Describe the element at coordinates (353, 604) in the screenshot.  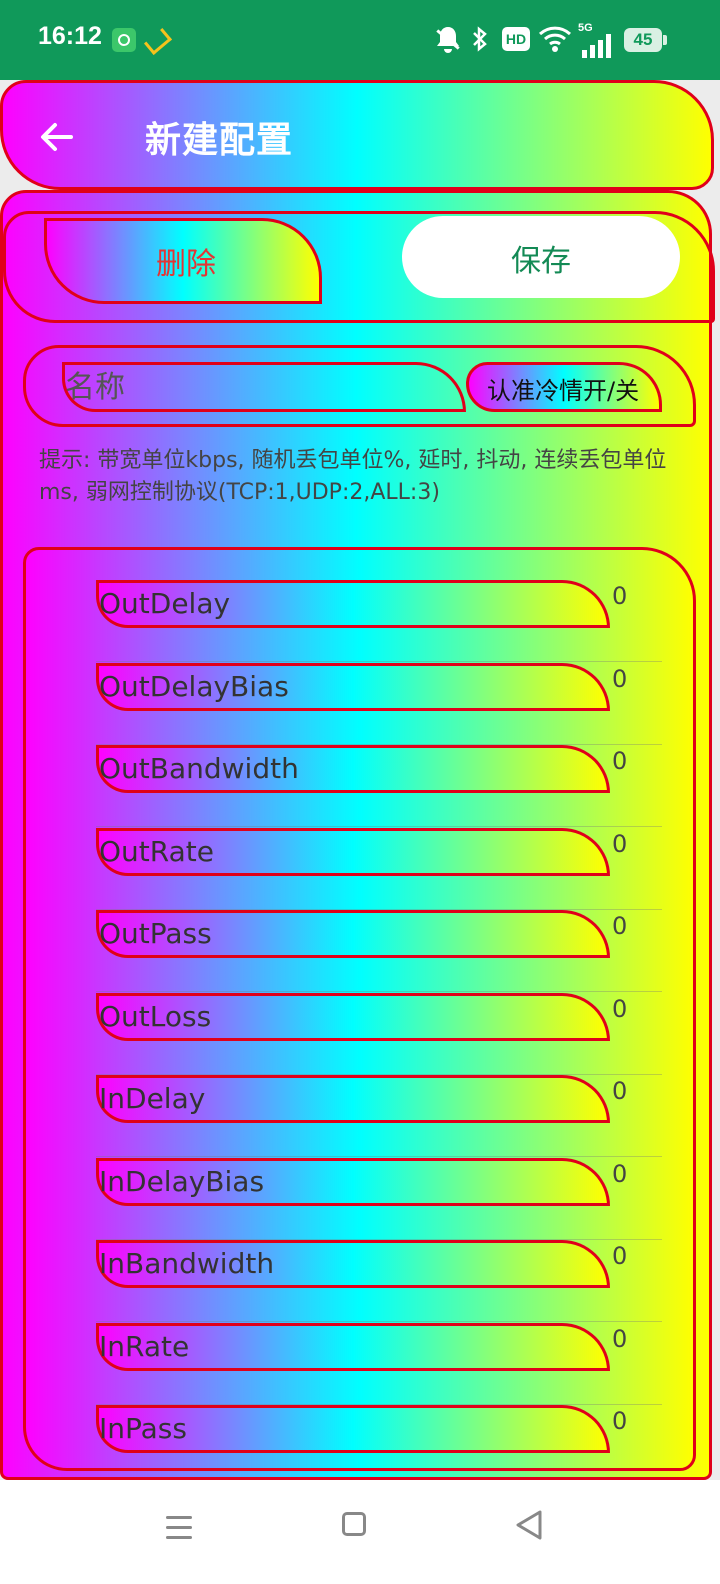
I see `param-input: OutDelay` at that location.